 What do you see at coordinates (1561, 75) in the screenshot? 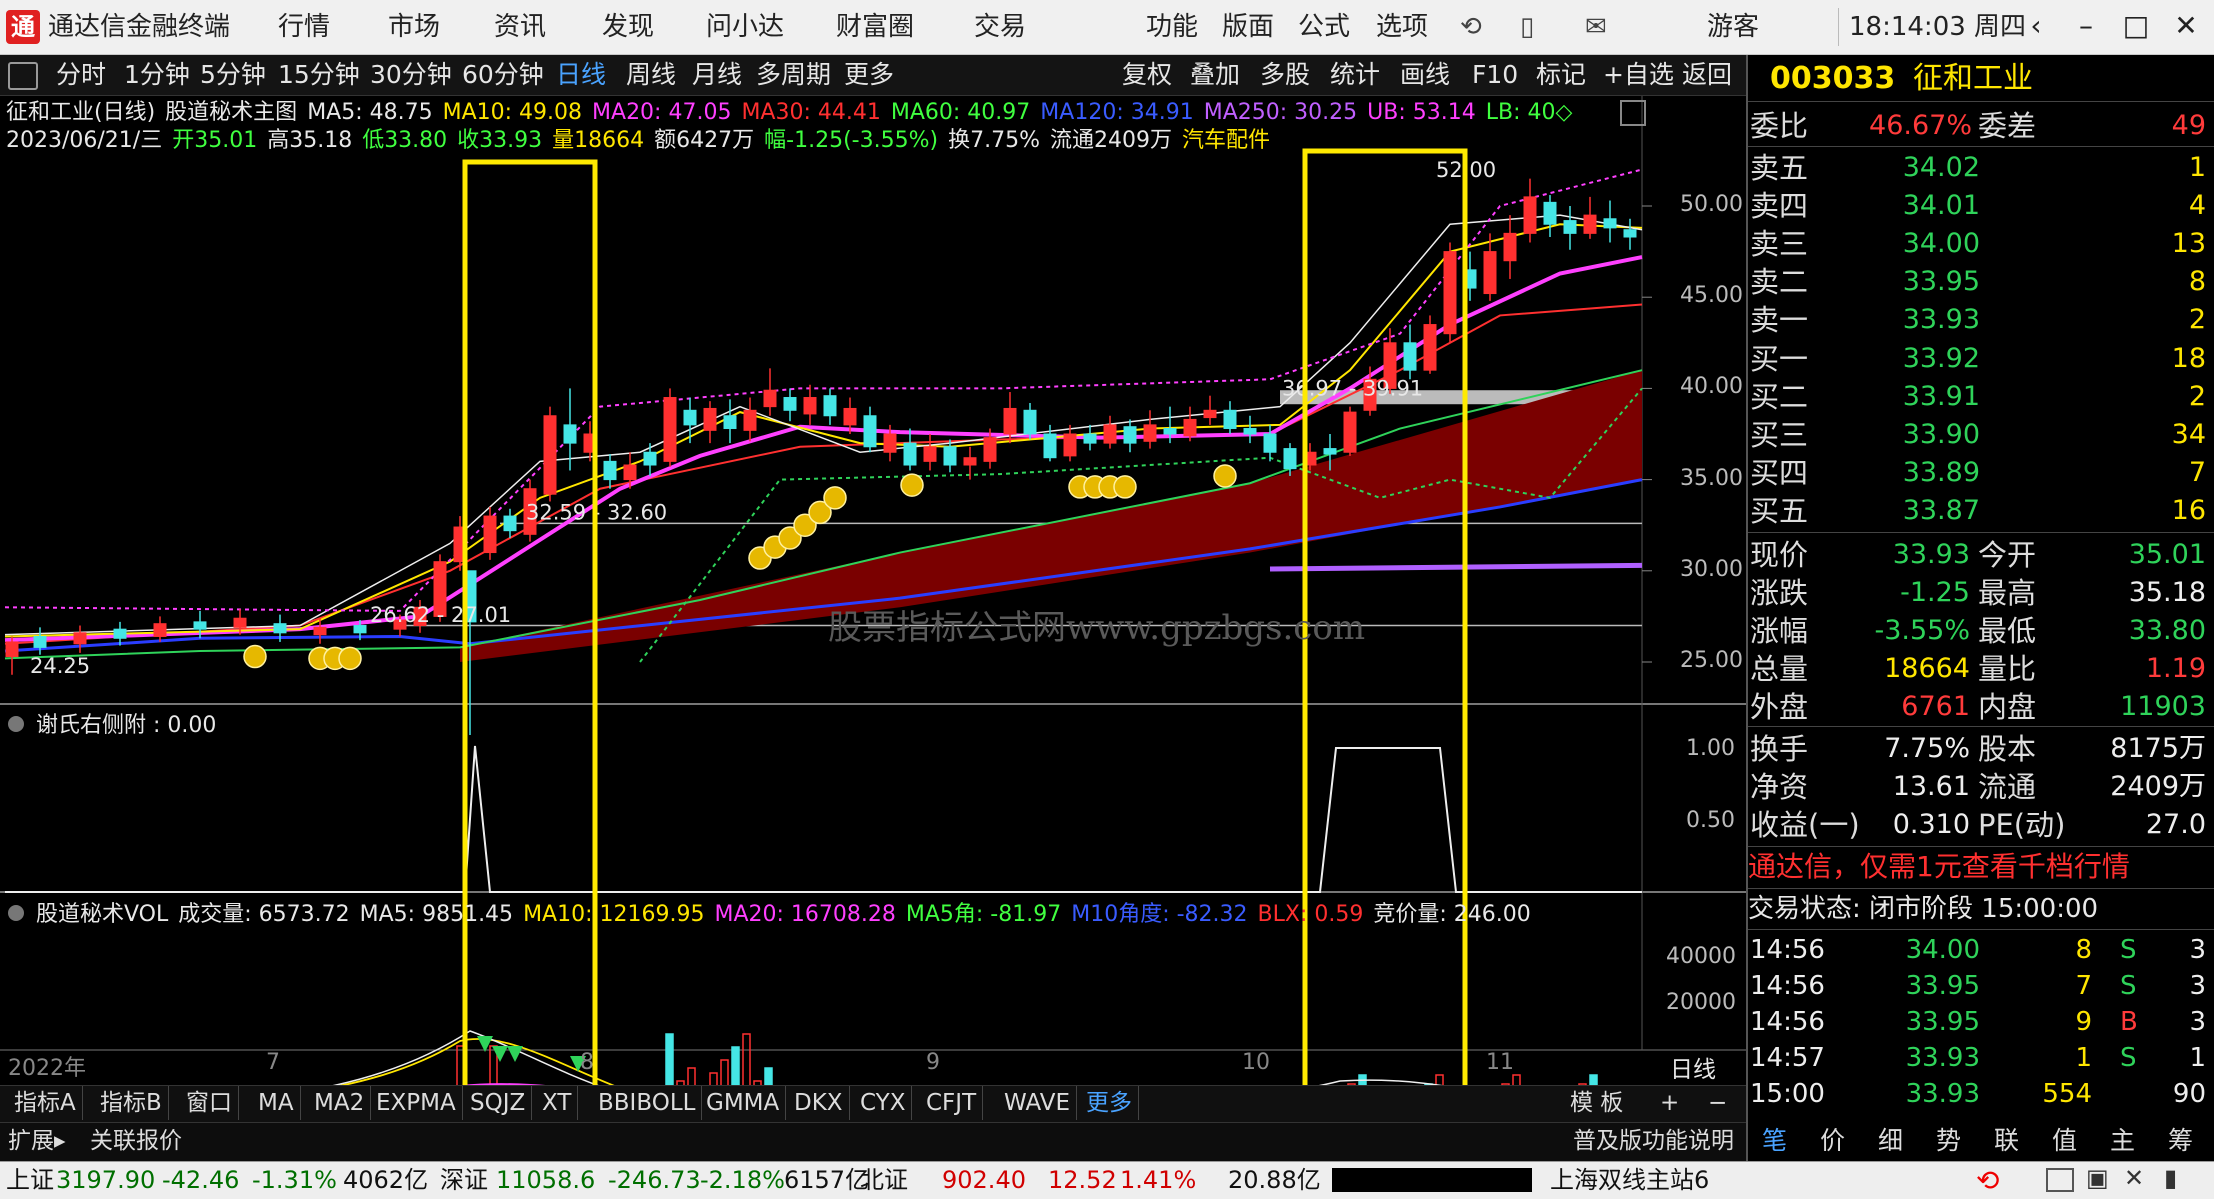
I see `toolbar-action-6: 标记` at bounding box center [1561, 75].